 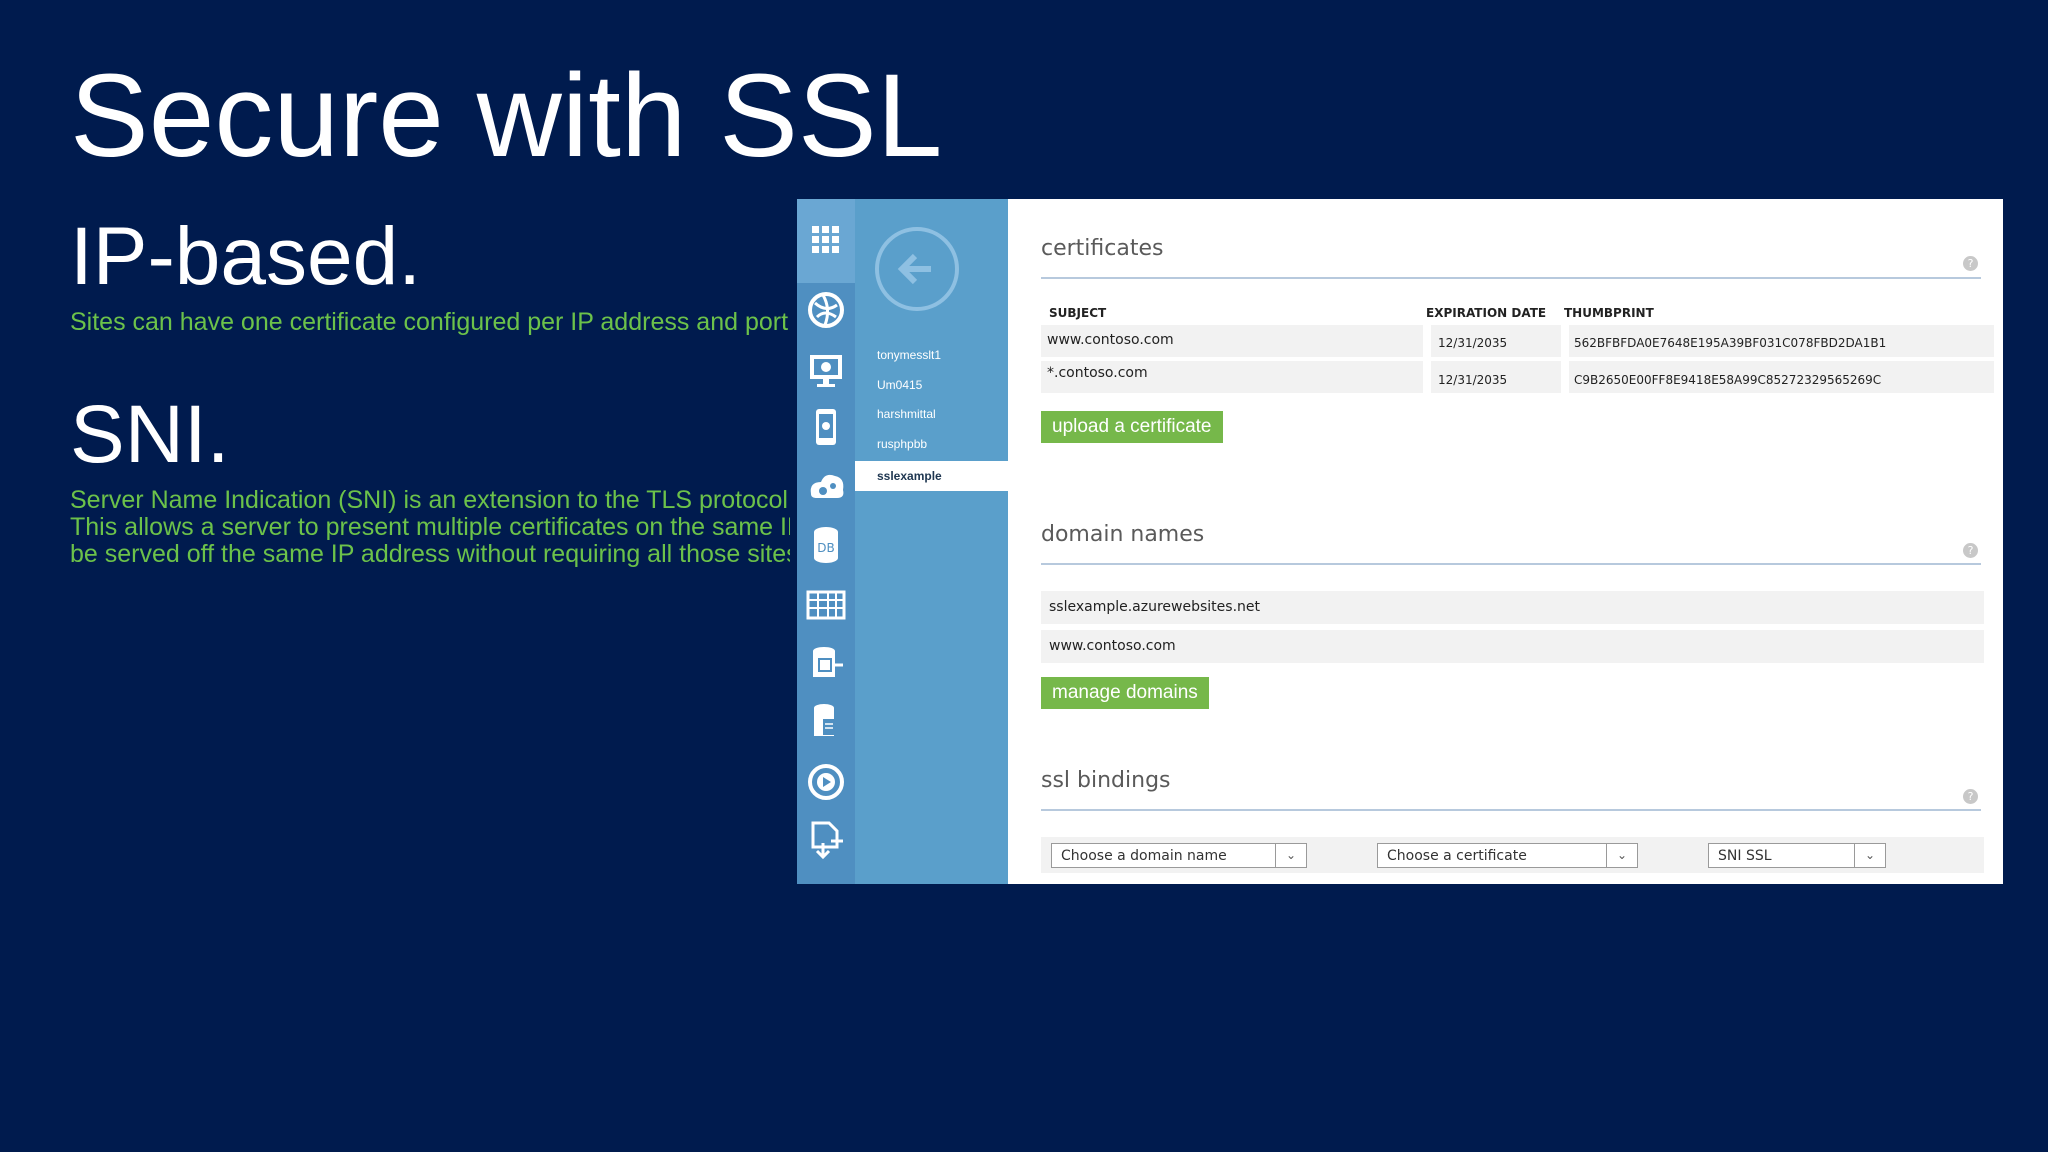 I want to click on site-item-rusphpbb: rusphpbb, so click(x=902, y=444).